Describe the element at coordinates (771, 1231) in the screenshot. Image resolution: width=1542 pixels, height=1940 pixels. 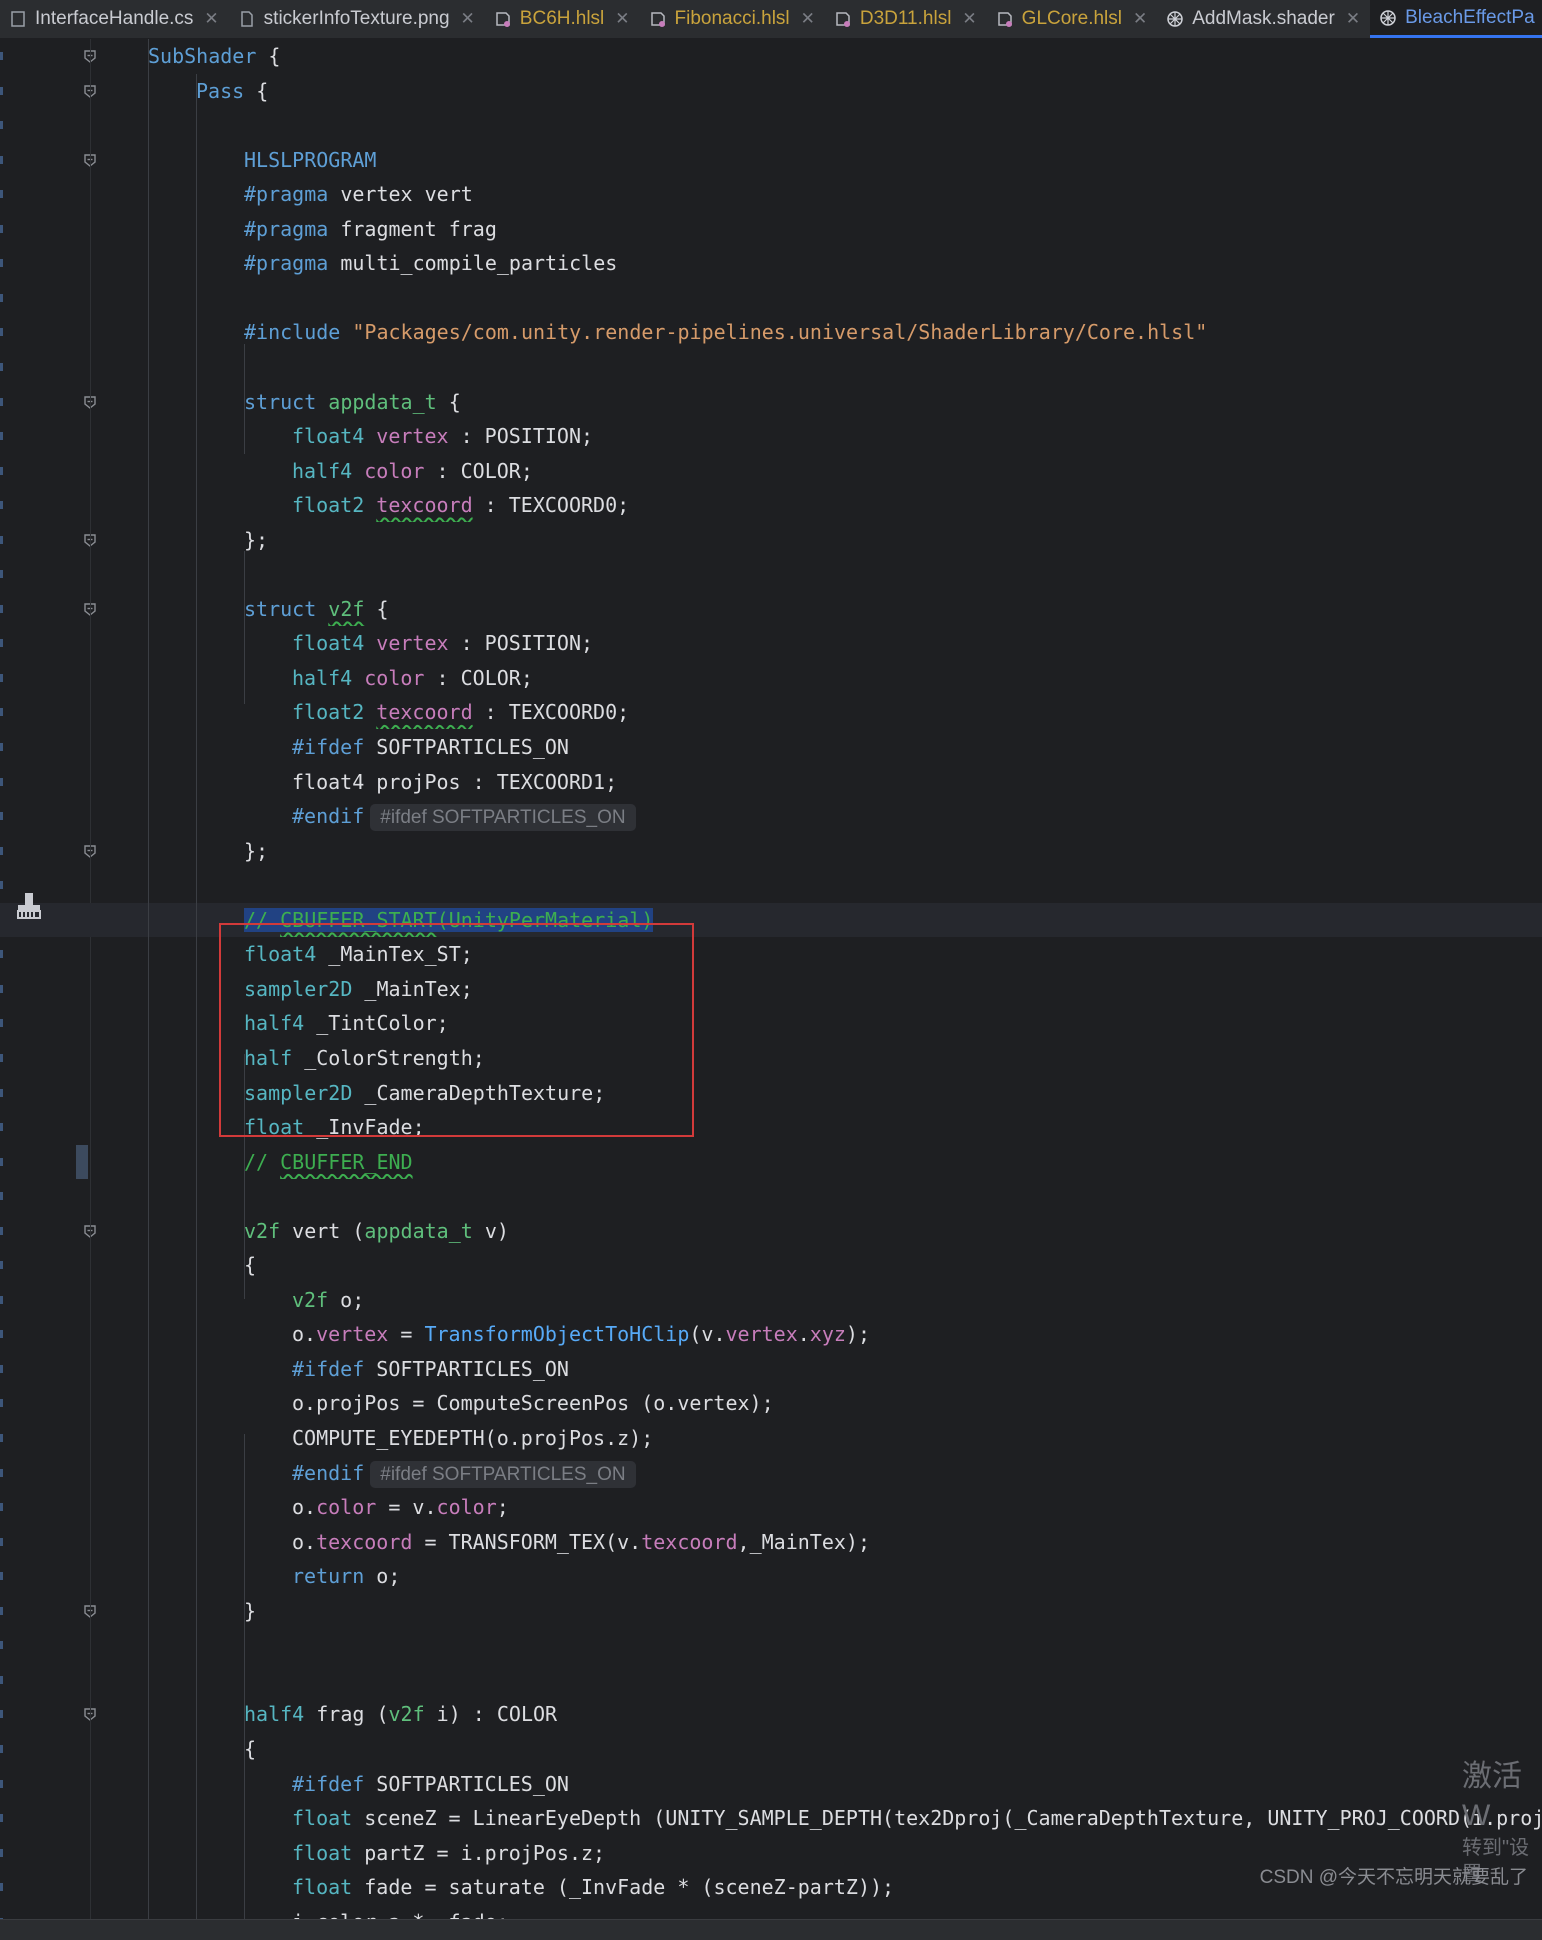
I see `code-line: v2f vert (appdata_t v)` at that location.